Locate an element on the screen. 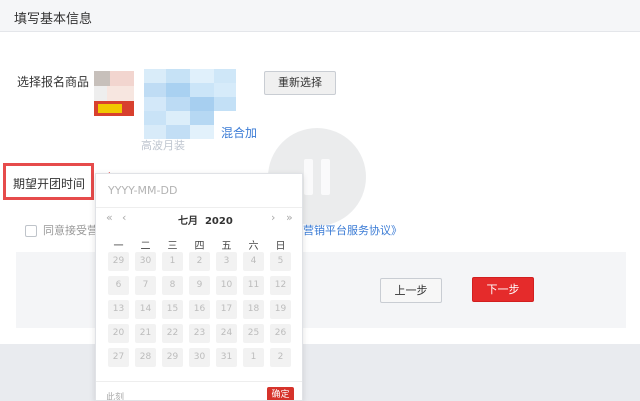  next-month-icon: › is located at coordinates (273, 217).